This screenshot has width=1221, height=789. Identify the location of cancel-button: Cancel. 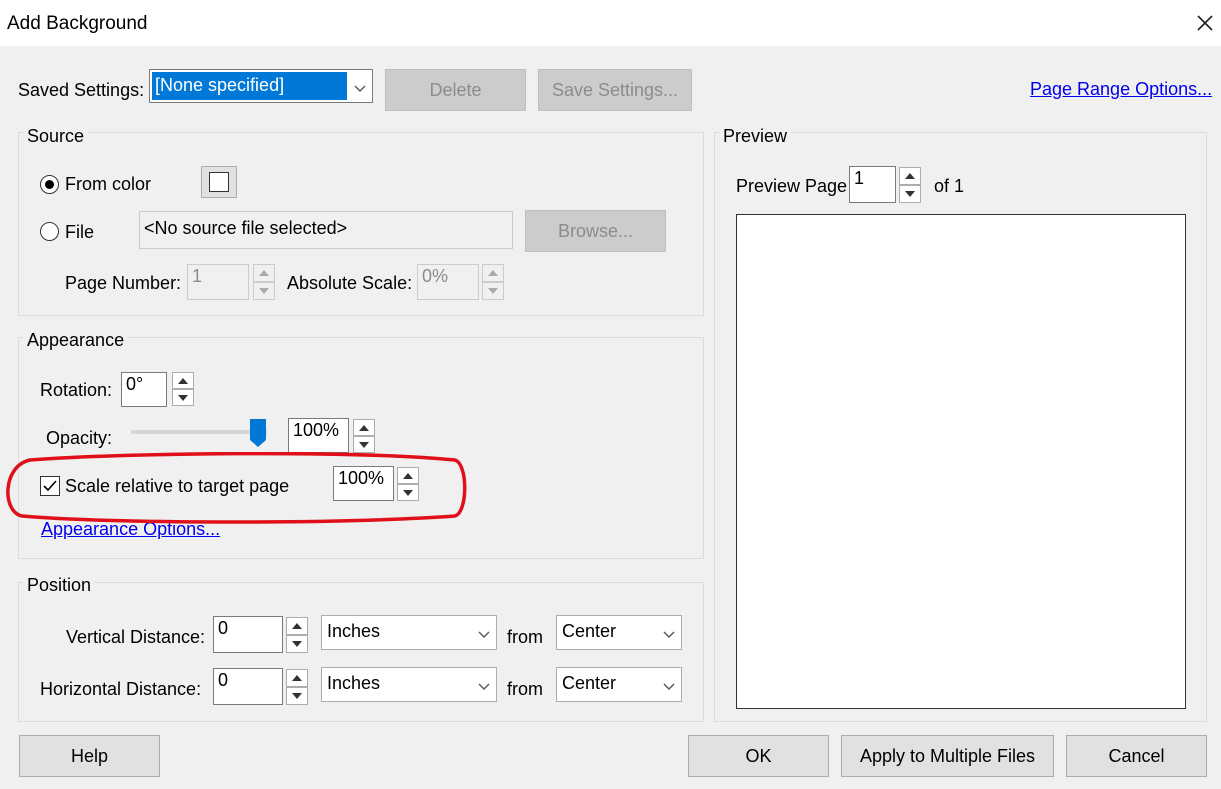
(1136, 756).